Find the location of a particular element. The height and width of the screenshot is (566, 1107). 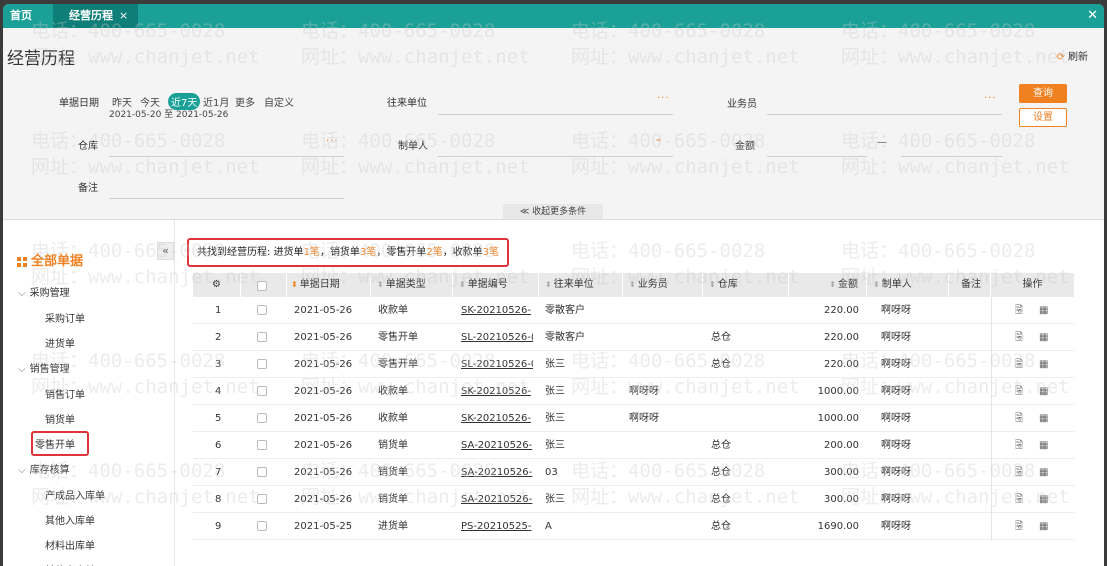

collapse-conditions-button: ≪ 收起更多条件 is located at coordinates (553, 212).